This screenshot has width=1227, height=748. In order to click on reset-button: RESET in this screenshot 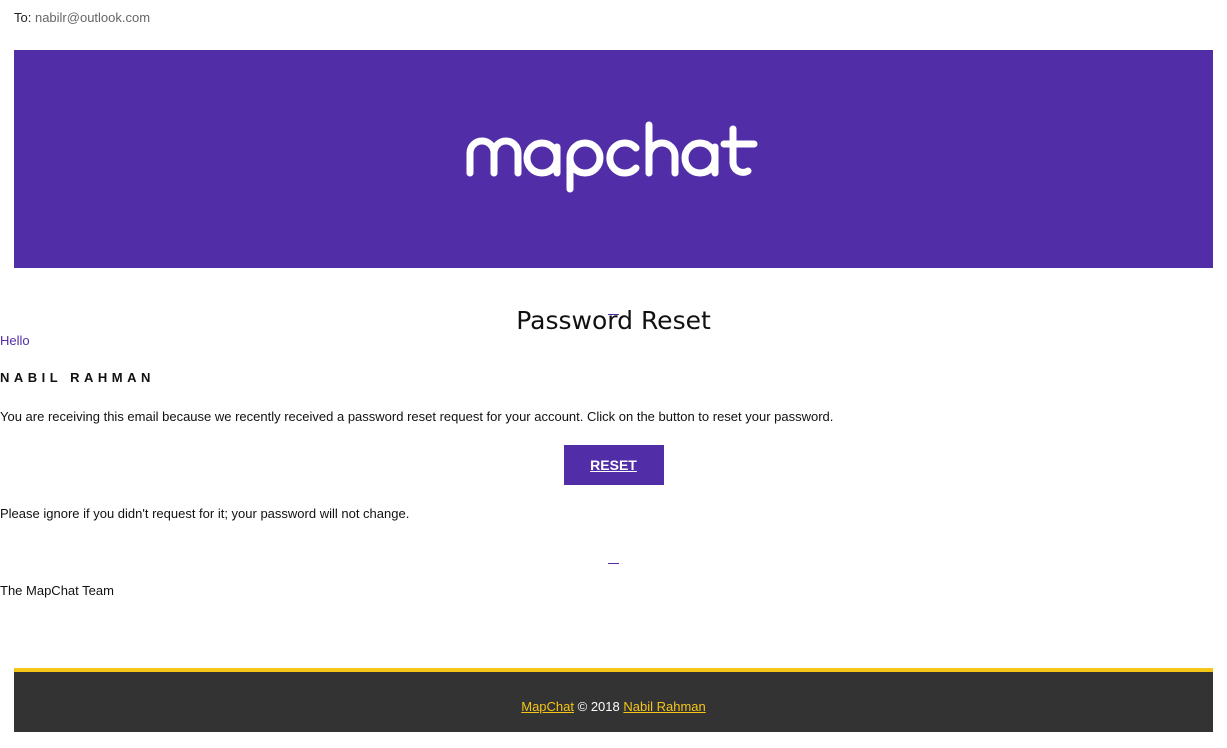, I will do `click(613, 465)`.